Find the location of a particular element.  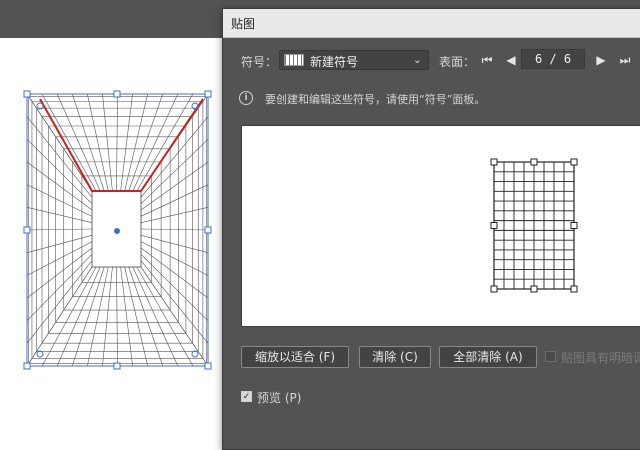

clear-button: 清除 (C) is located at coordinates (395, 357).